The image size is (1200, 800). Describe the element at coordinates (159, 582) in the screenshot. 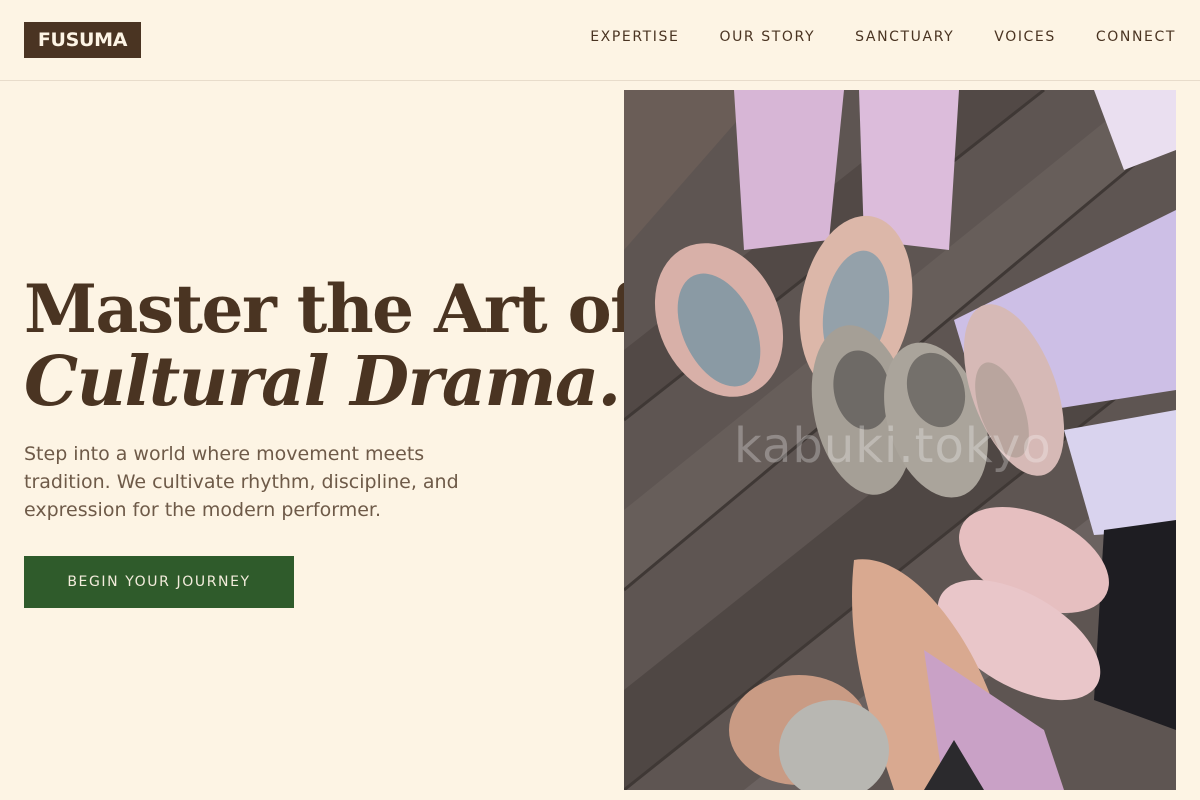

I see `begin-journey-button: BEGIN YOUR JOURNEY` at that location.